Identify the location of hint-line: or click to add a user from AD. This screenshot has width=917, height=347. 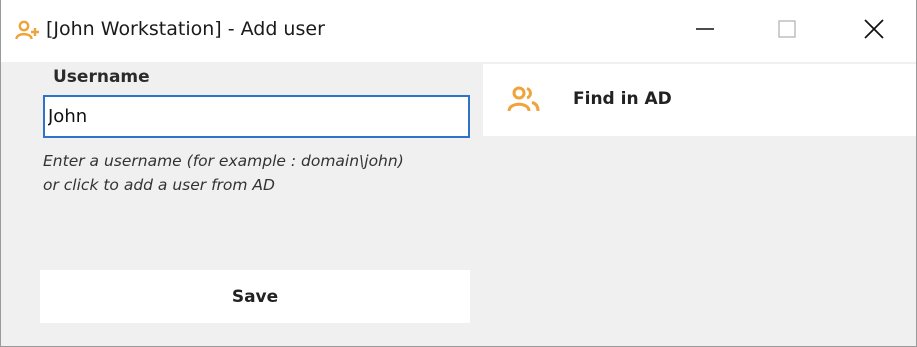
(159, 185).